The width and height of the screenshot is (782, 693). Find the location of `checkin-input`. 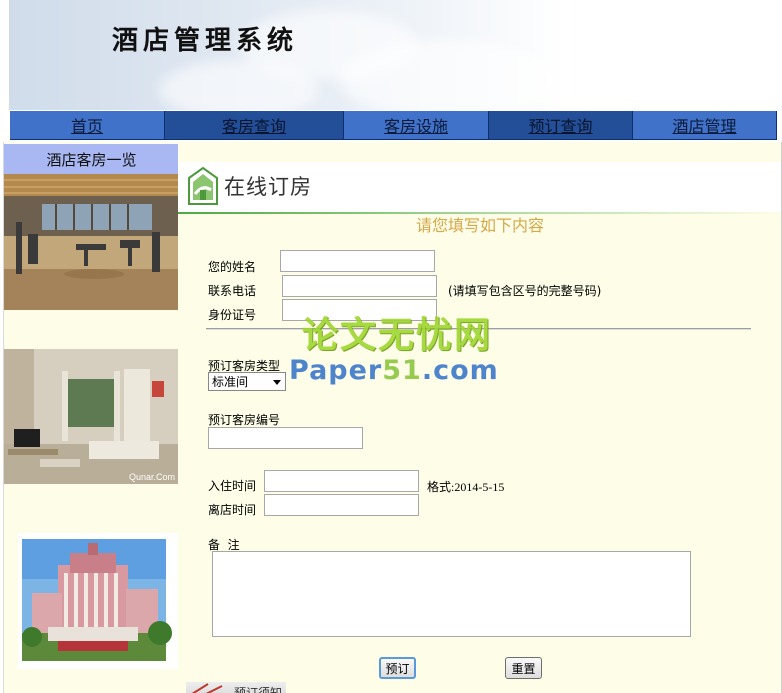

checkin-input is located at coordinates (341, 481).